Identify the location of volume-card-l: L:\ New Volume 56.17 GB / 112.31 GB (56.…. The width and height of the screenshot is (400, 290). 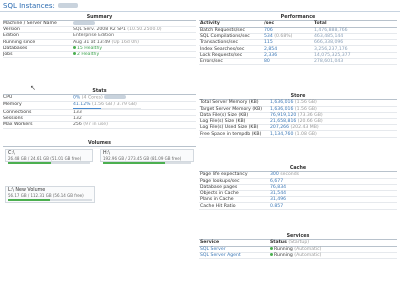
(50, 194).